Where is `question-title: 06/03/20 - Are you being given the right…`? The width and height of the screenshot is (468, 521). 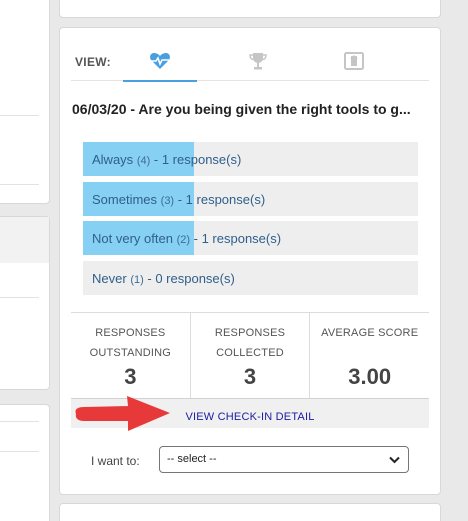 question-title: 06/03/20 - Are you being given the right… is located at coordinates (241, 109).